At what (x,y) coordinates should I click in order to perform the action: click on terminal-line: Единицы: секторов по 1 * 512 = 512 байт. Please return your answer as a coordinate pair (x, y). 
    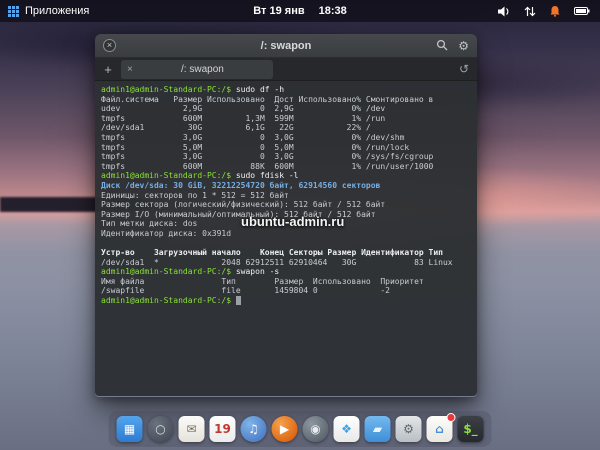
    Looking at the image, I should click on (195, 195).